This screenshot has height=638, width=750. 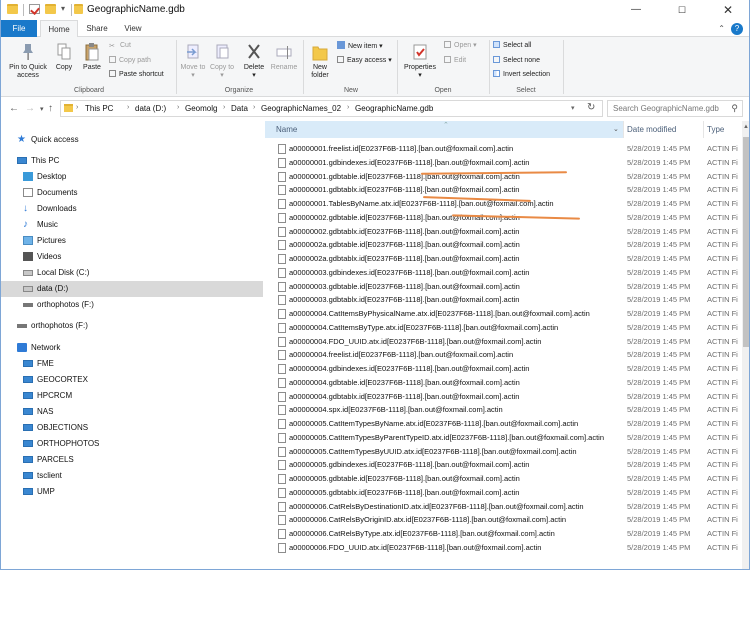 I want to click on vertical-scrollbar: ▲, so click(x=745, y=345).